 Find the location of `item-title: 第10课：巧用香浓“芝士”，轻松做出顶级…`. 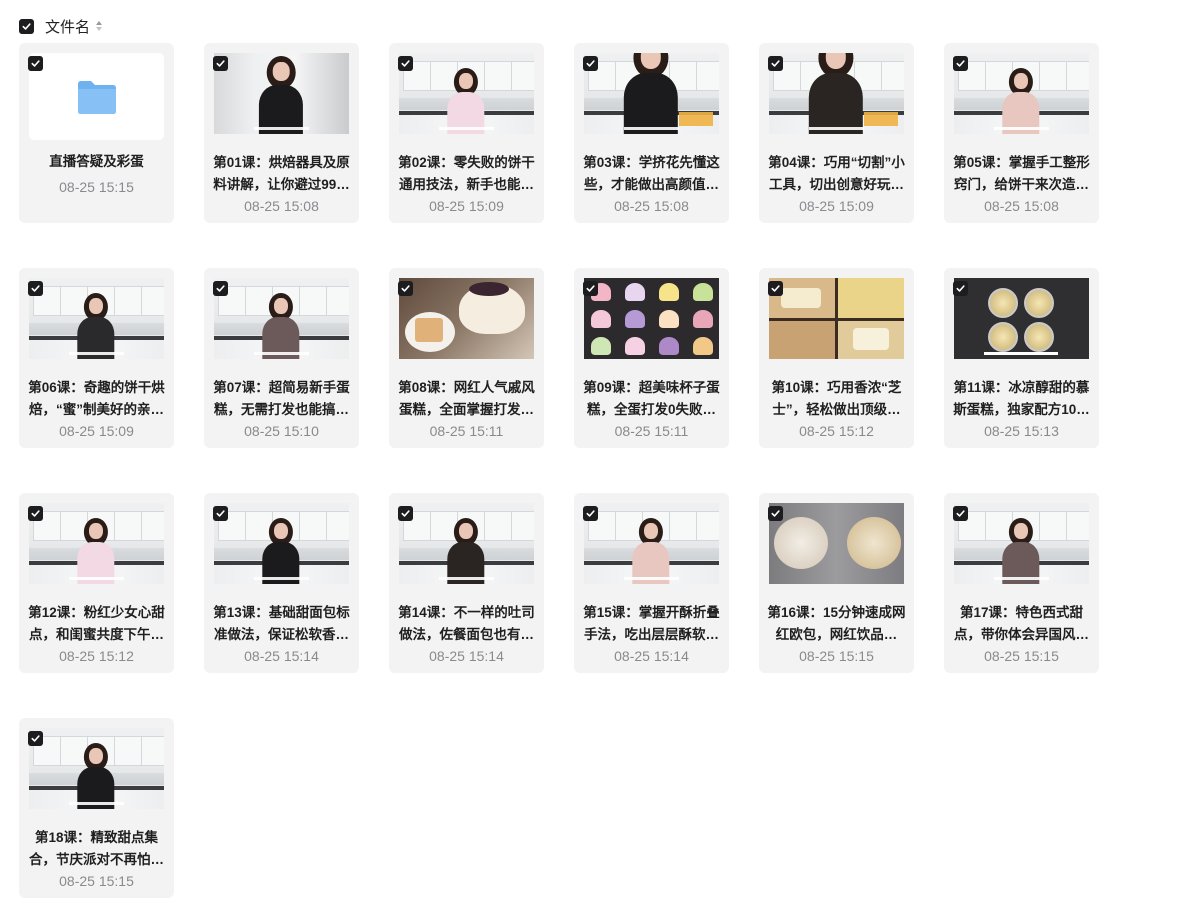

item-title: 第10课：巧用香浓“芝士”，轻松做出顶级… is located at coordinates (836, 399).